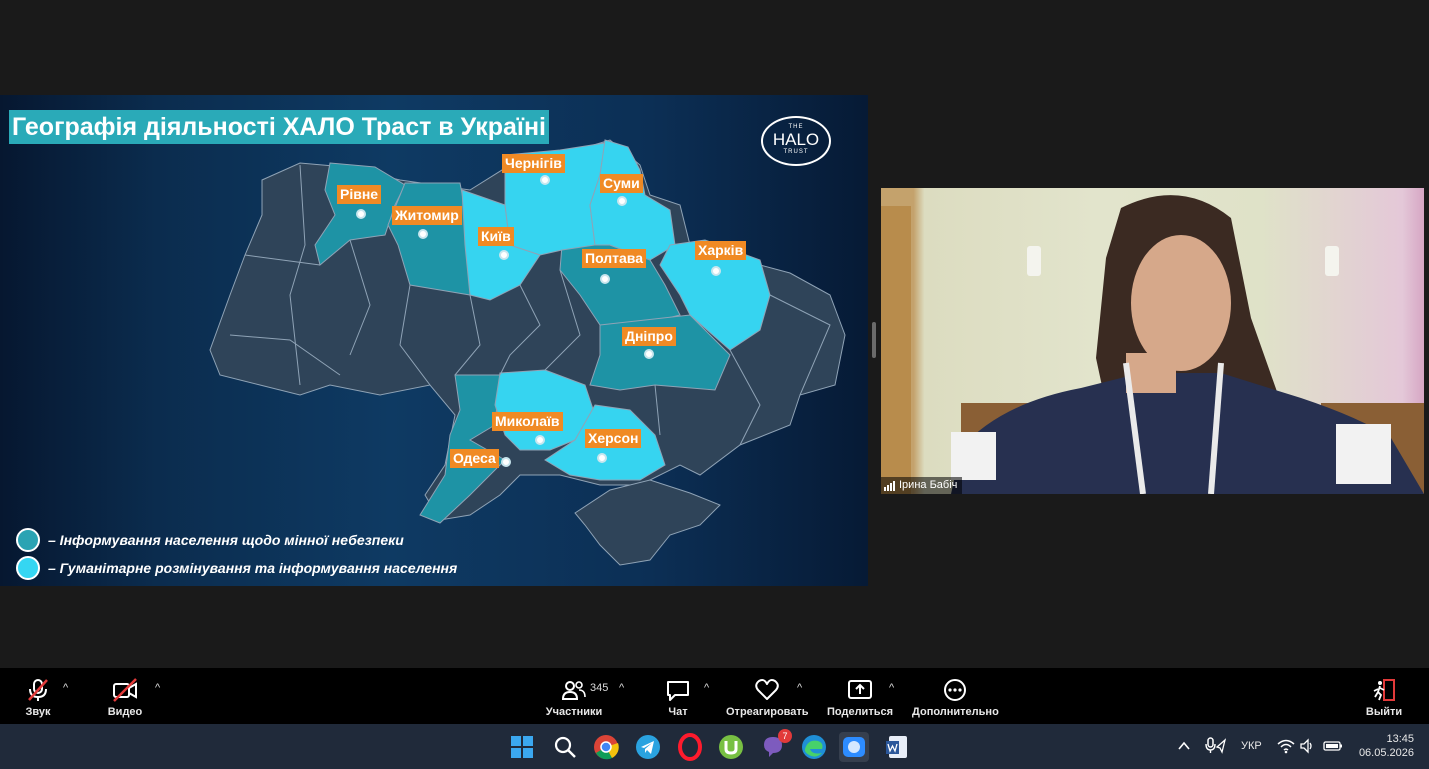  Describe the element at coordinates (1333, 746) in the screenshot. I see `battery-icon` at that location.